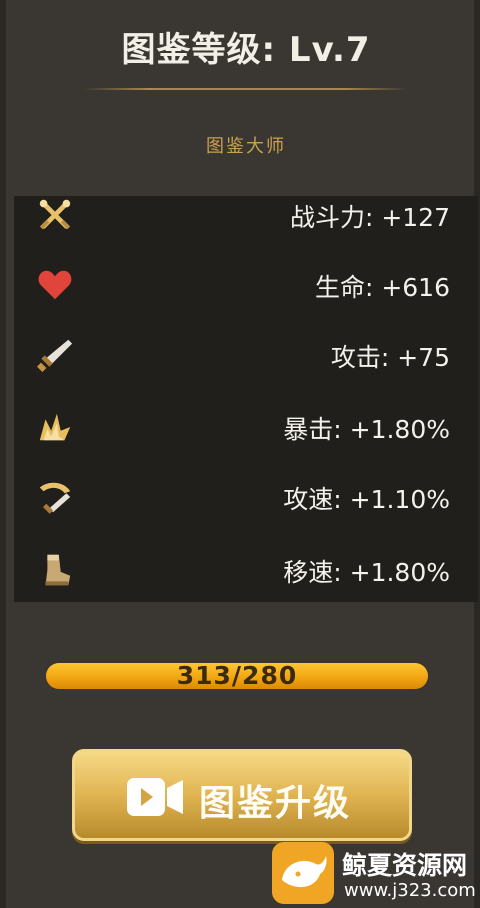 The width and height of the screenshot is (480, 908). I want to click on stat-hp: 生命: +616, so click(382, 287).